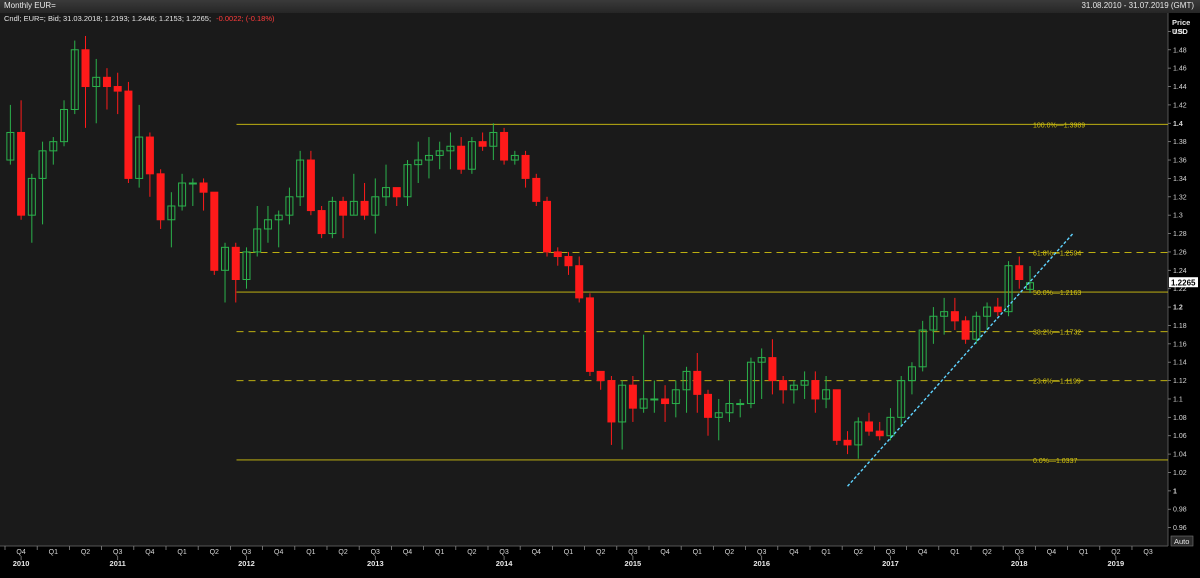  What do you see at coordinates (1055, 461) in the screenshot?
I see `fib-level-label: 0.0%—1.0337` at bounding box center [1055, 461].